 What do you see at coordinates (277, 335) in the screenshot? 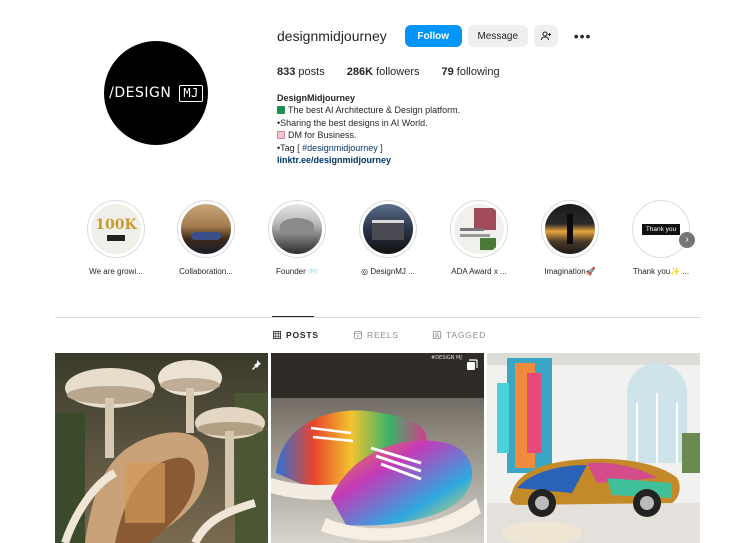
I see `grid-icon` at bounding box center [277, 335].